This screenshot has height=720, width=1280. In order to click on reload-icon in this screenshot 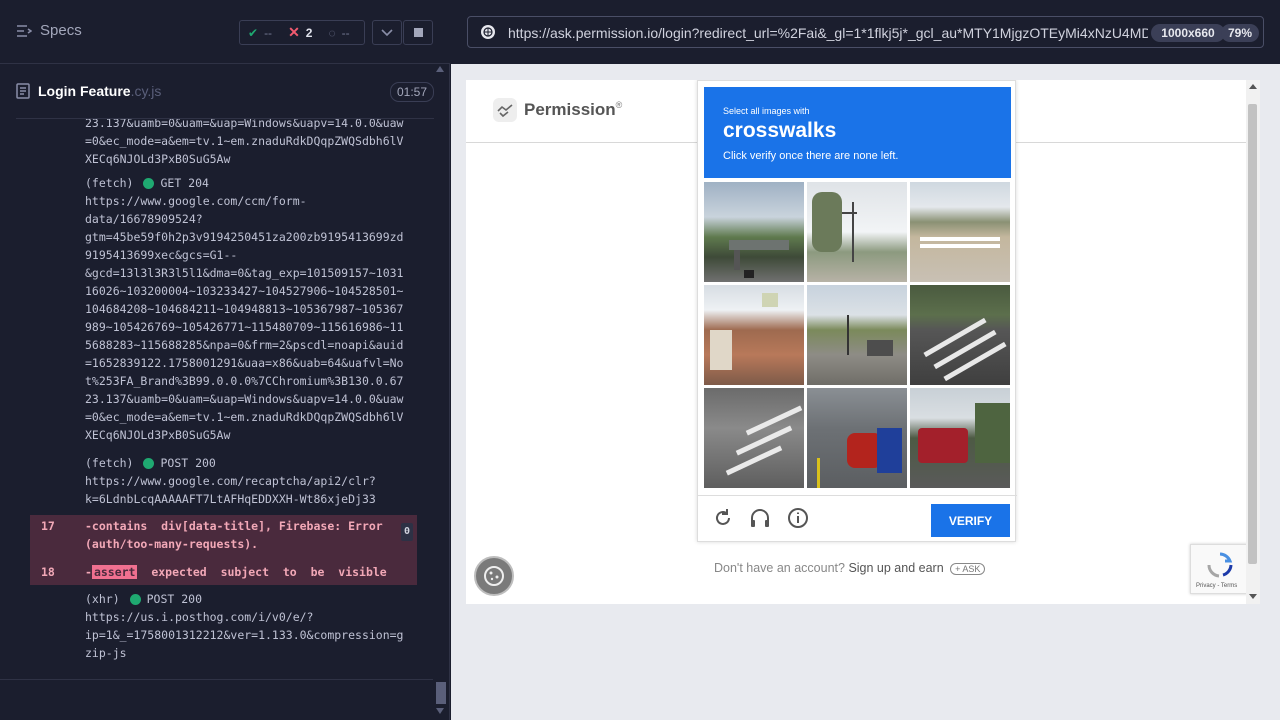, I will do `click(723, 518)`.